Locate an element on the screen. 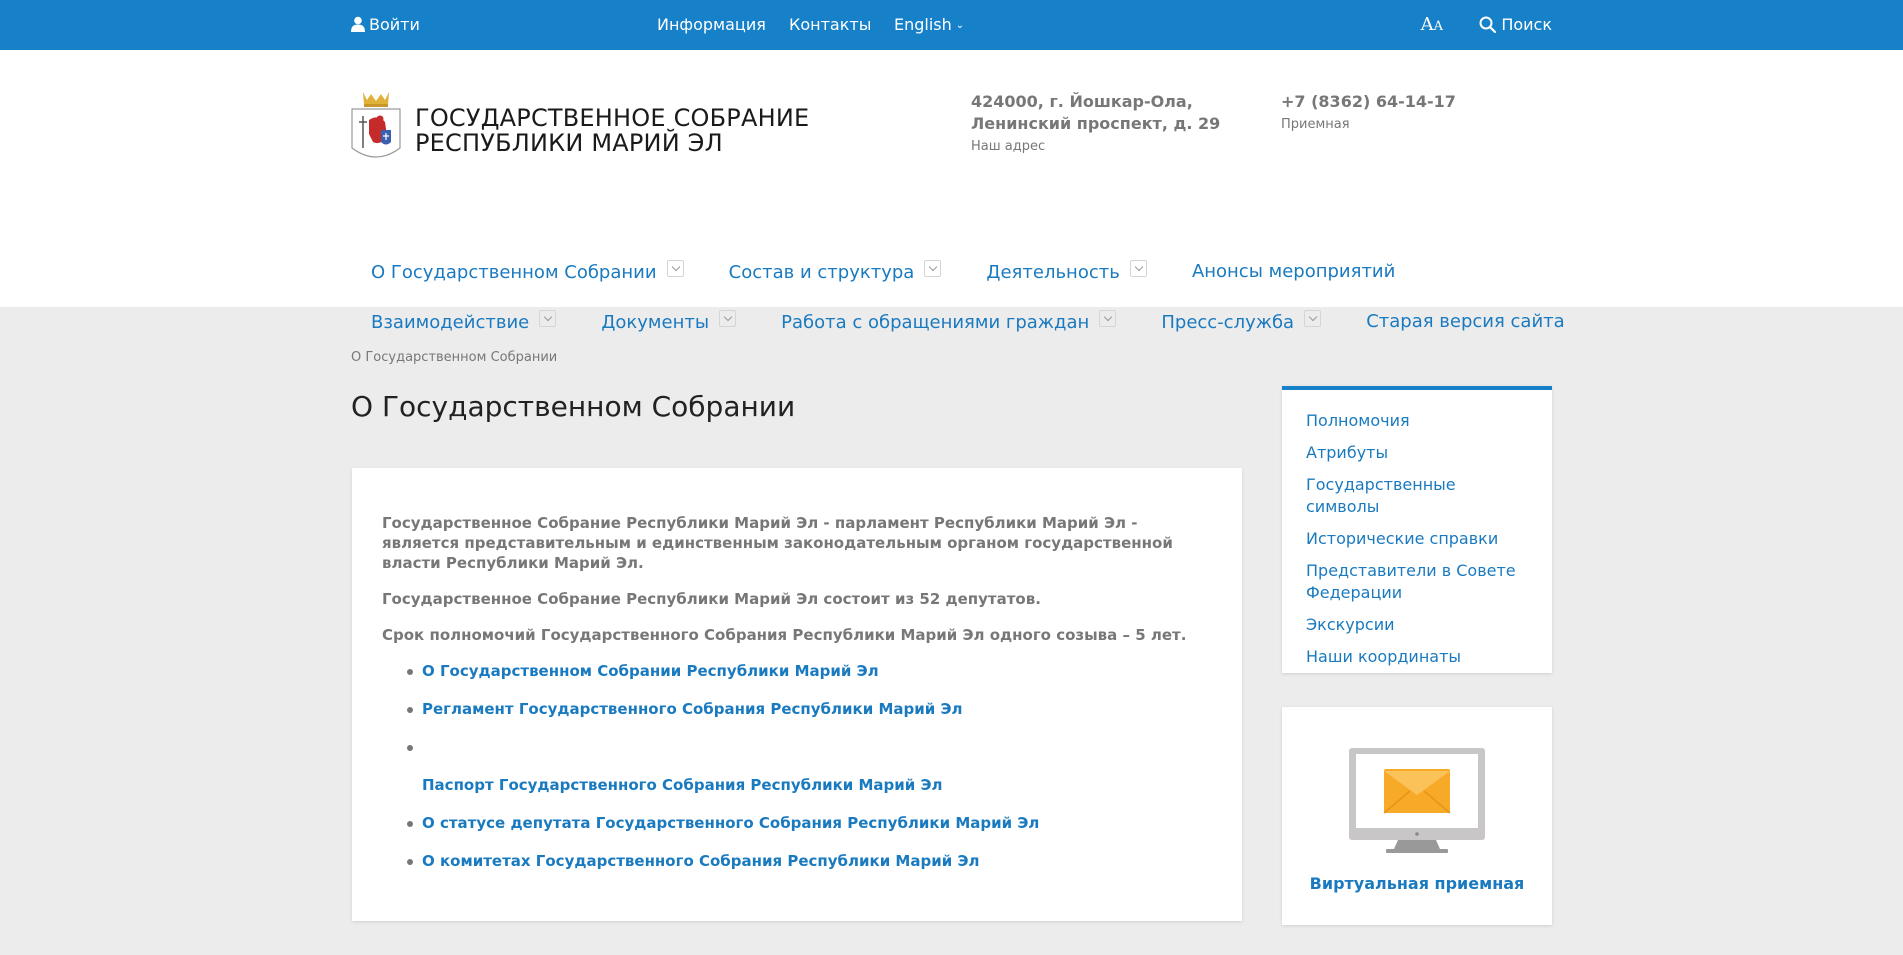  virtual-reception-card: Виртуальная приемная is located at coordinates (1417, 816).